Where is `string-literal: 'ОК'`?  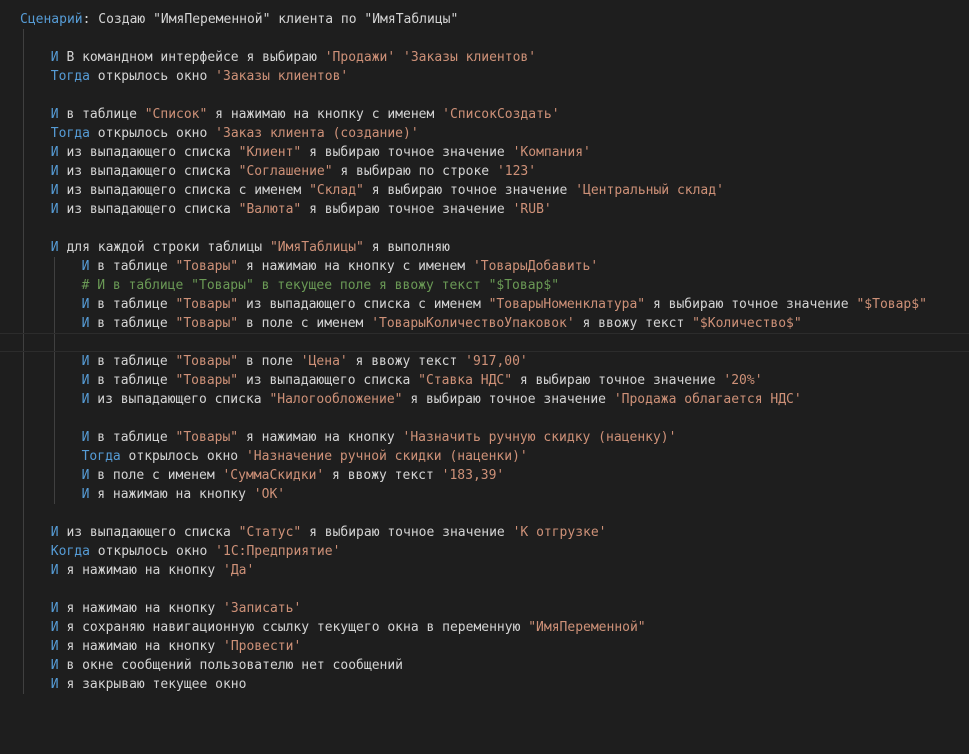 string-literal: 'ОК' is located at coordinates (269, 494).